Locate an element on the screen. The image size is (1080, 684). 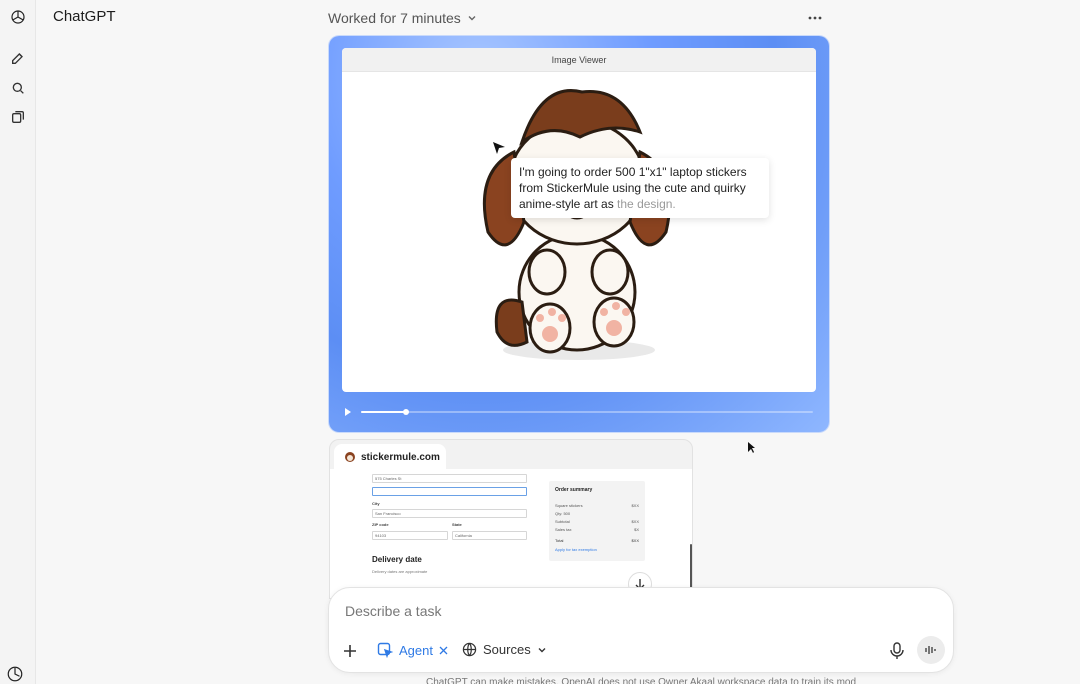
agent-mode-label: Agent is located at coordinates (416, 650).